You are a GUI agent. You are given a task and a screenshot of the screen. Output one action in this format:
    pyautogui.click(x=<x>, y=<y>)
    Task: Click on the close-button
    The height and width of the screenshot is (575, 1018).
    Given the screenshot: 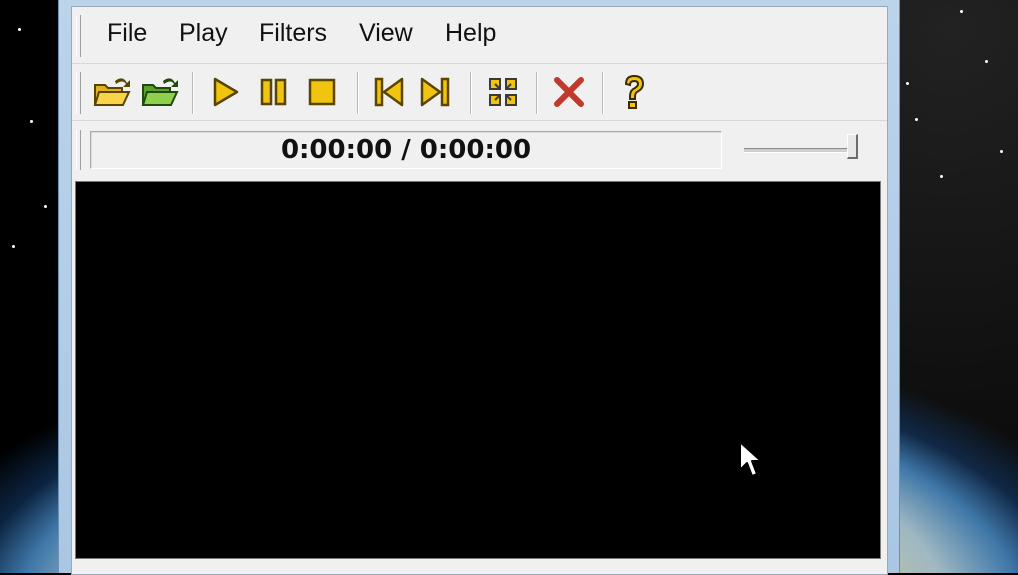 What is the action you would take?
    pyautogui.click(x=569, y=92)
    